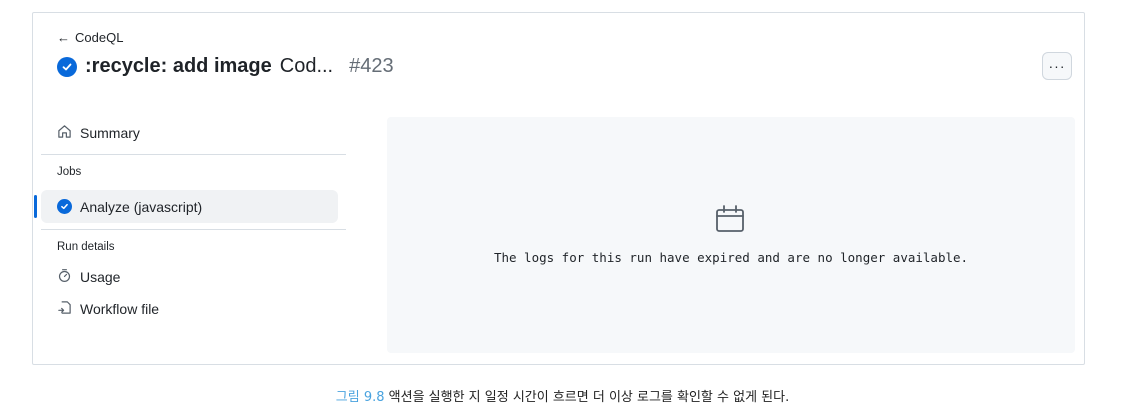  Describe the element at coordinates (141, 206) in the screenshot. I see `job-label: Analyze (javascript)` at that location.